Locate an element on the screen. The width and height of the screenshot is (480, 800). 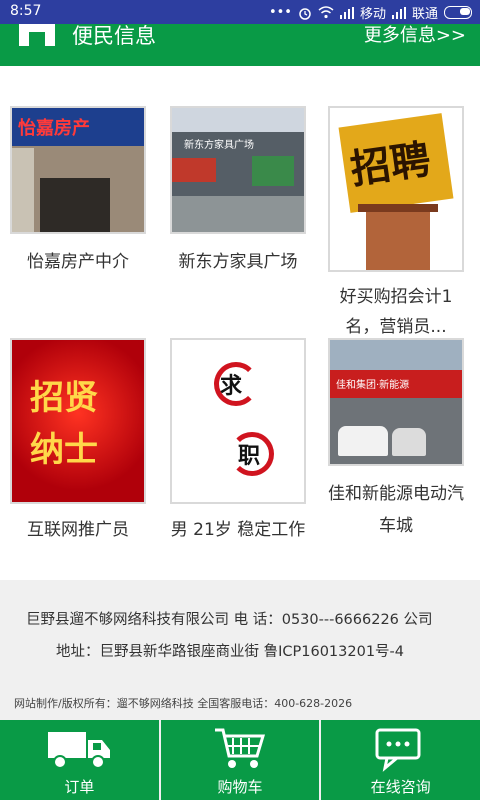
tab-cart: 购物车 is located at coordinates (241, 760).